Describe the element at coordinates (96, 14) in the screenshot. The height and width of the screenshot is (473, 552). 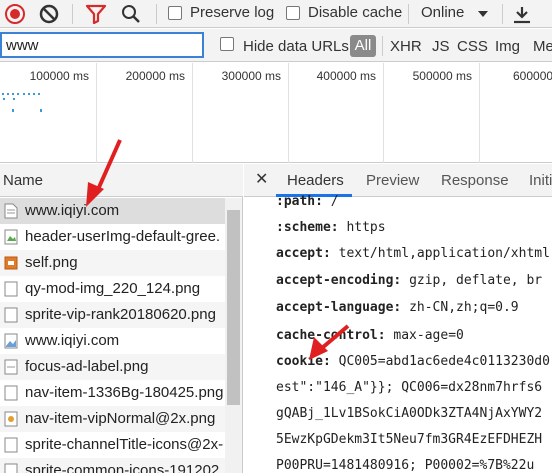
I see `filter-icon` at that location.